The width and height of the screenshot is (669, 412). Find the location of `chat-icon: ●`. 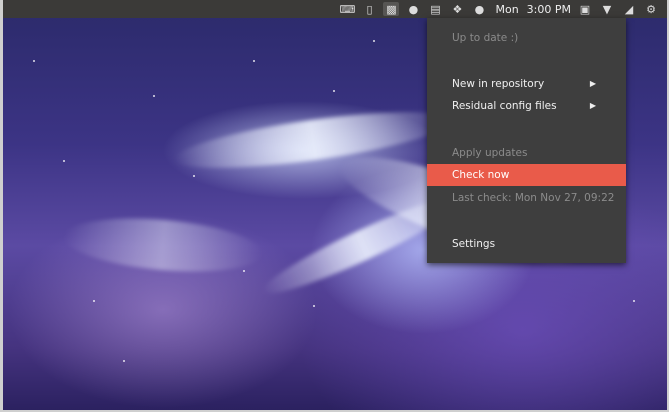

chat-icon: ● is located at coordinates (413, 9).